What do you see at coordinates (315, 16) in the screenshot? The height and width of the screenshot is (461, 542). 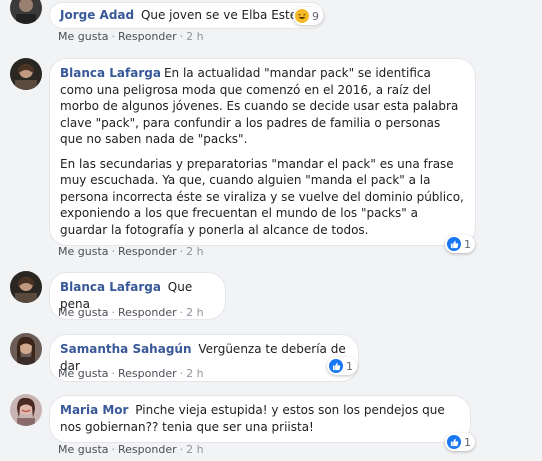 I see `reaction-count: 9` at bounding box center [315, 16].